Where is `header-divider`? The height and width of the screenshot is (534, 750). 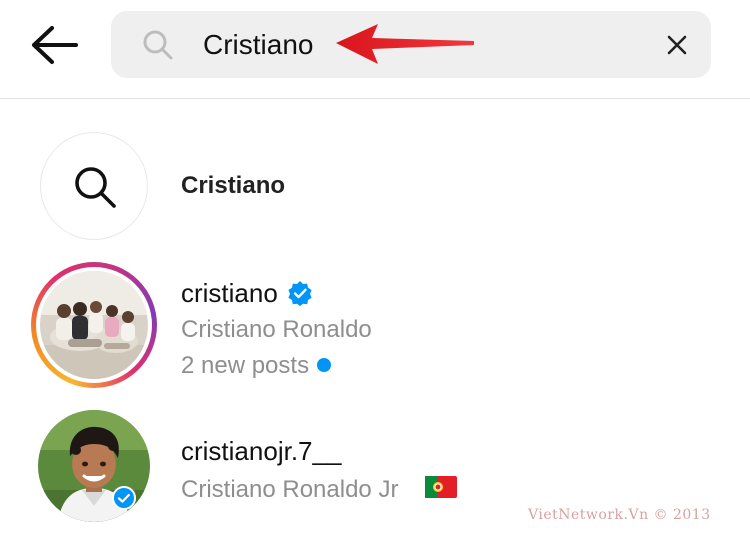 header-divider is located at coordinates (375, 98).